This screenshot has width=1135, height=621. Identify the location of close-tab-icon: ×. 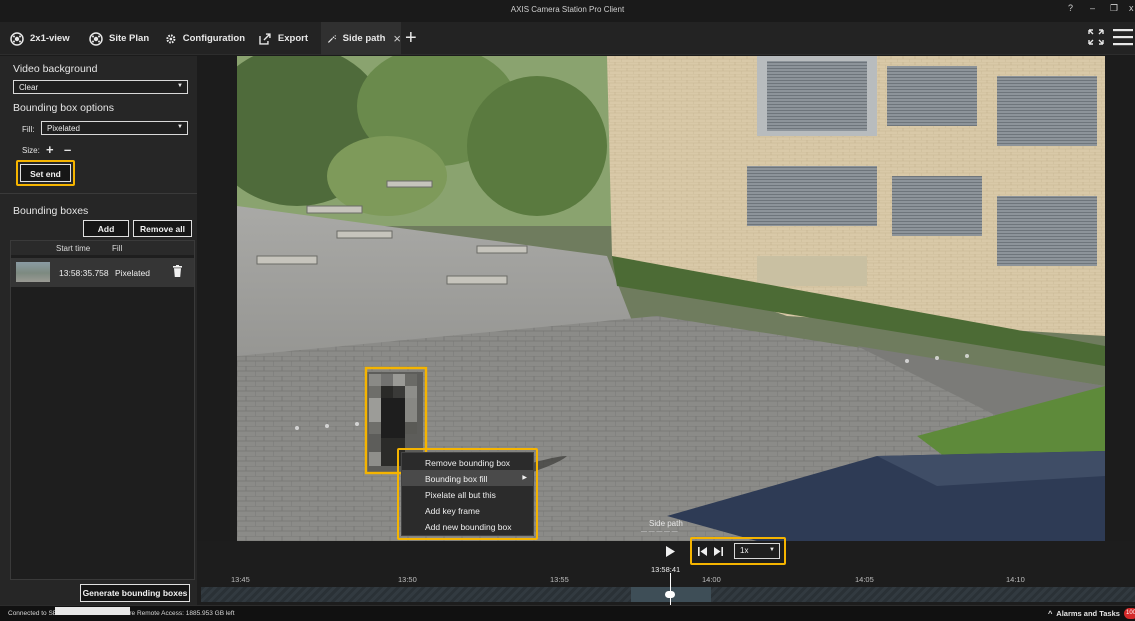
(397, 38).